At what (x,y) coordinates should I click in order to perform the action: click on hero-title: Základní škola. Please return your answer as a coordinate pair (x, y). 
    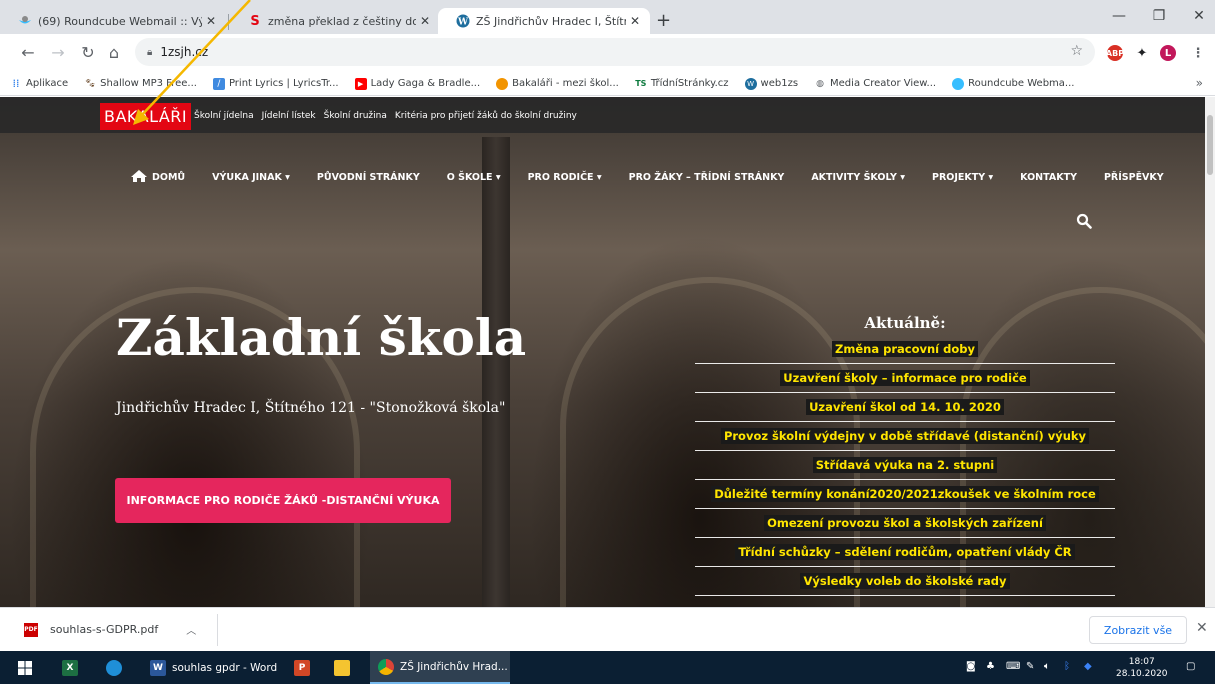
    Looking at the image, I should click on (321, 337).